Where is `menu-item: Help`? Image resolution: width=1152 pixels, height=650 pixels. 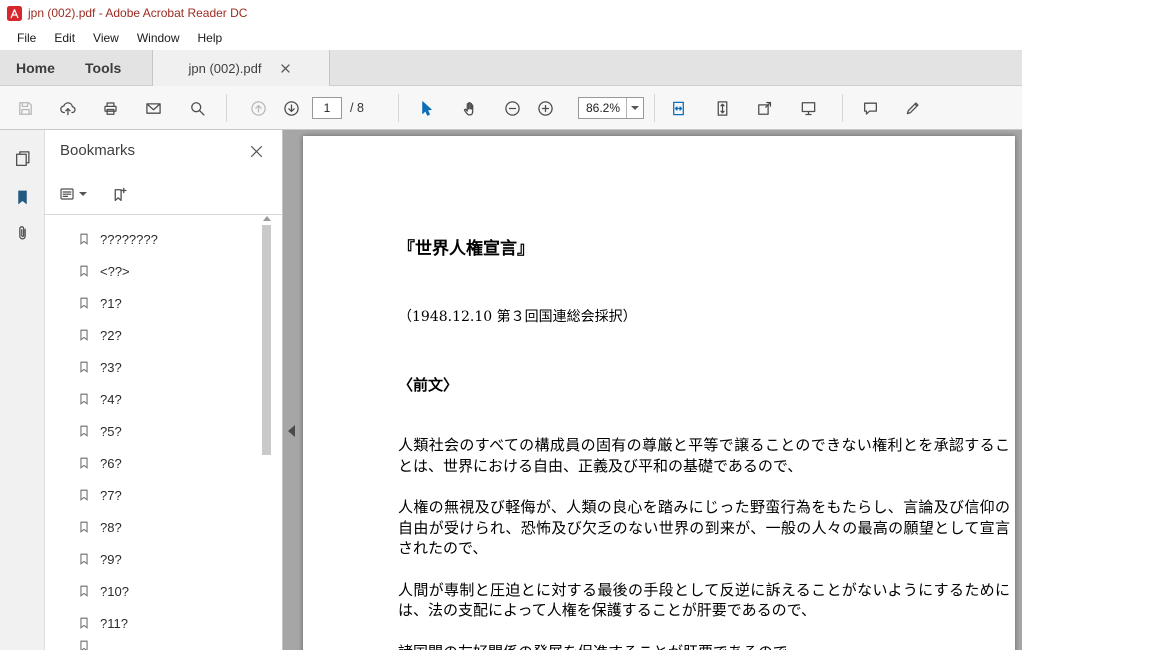
menu-item: Help is located at coordinates (210, 38).